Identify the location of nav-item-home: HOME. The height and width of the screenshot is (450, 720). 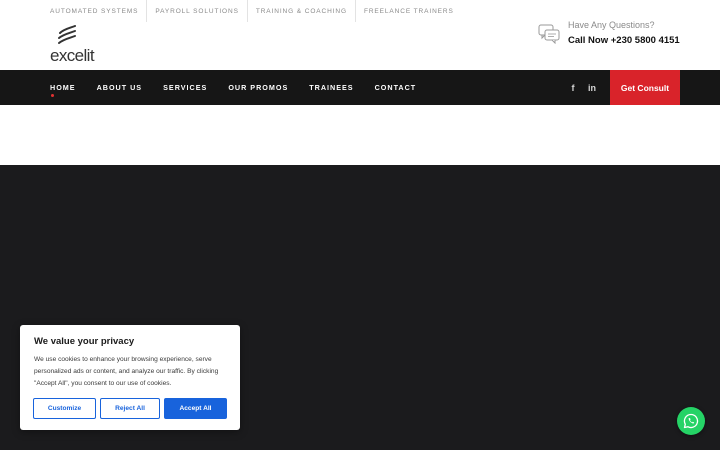
(63, 87).